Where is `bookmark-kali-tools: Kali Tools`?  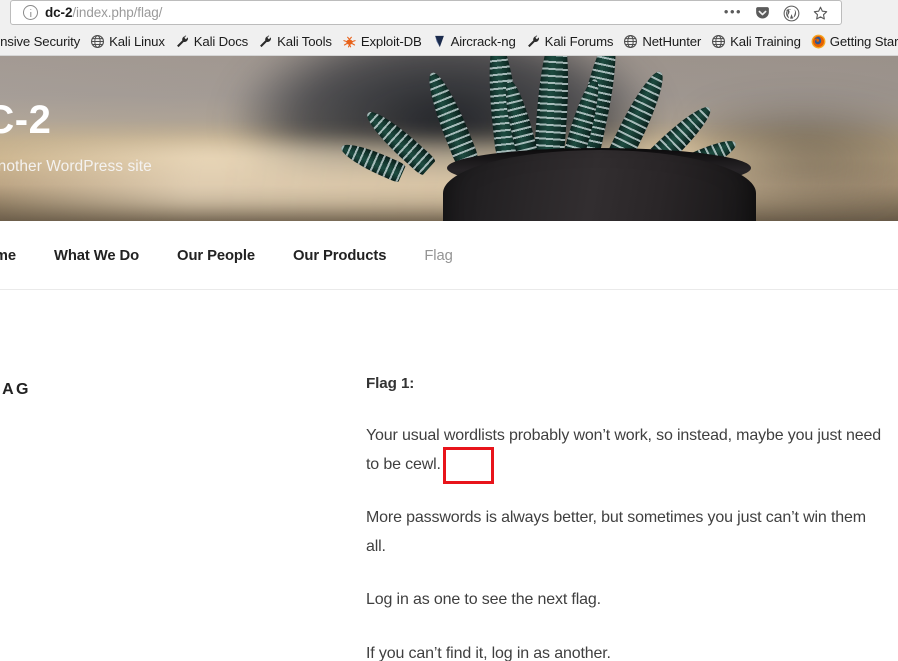
bookmark-kali-tools: Kali Tools is located at coordinates (295, 42).